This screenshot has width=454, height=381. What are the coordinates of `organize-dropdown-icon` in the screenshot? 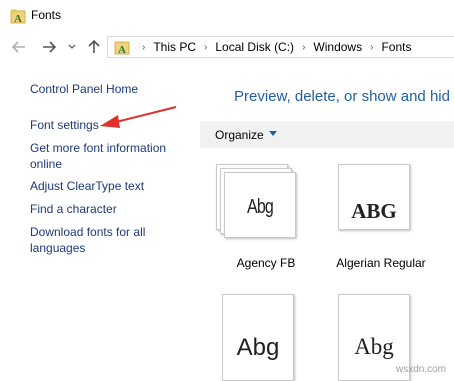 It's located at (273, 133).